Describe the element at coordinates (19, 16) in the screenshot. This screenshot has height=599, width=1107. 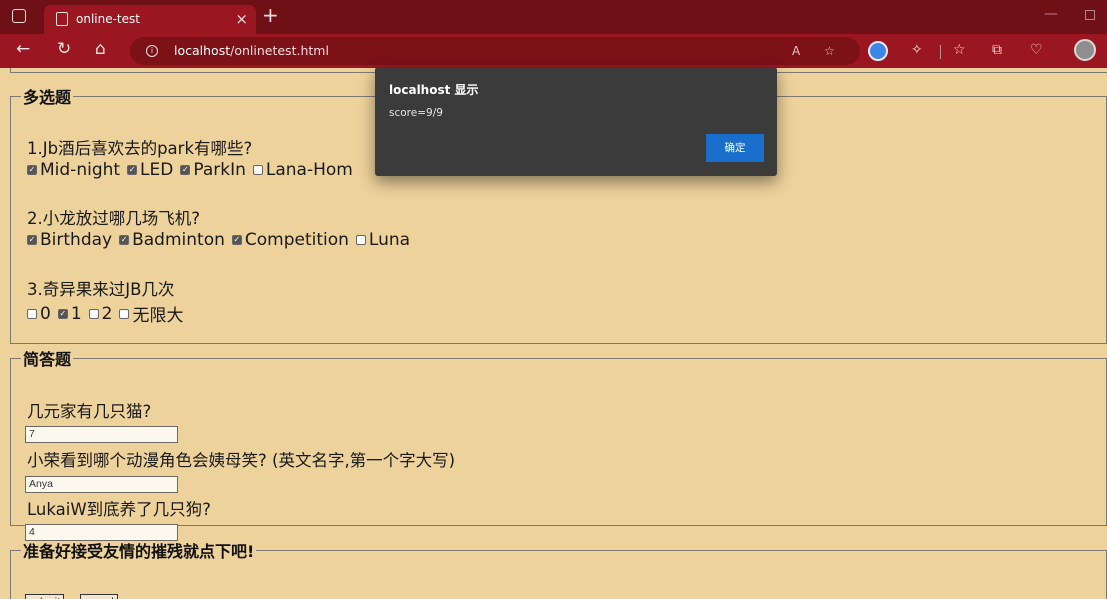
I see `tab-actions-icon` at that location.